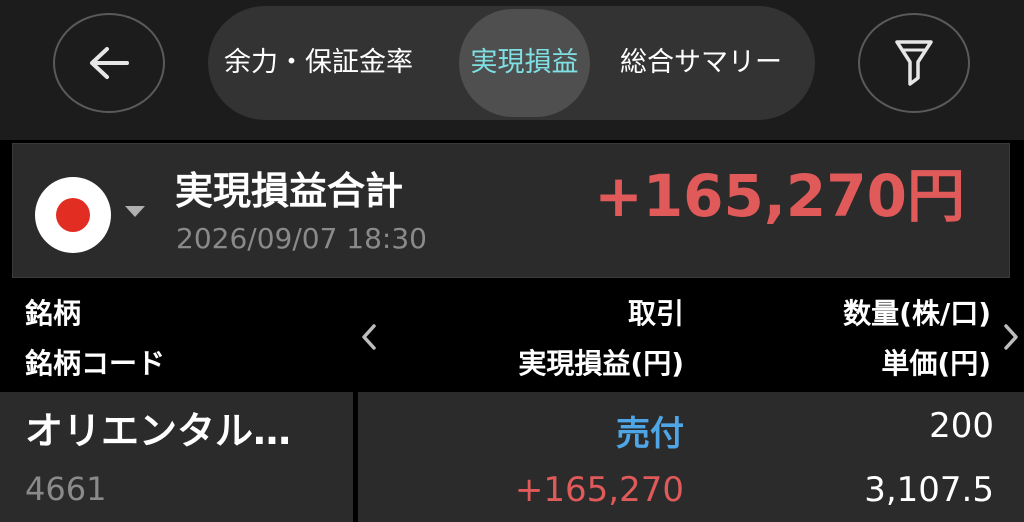 The height and width of the screenshot is (522, 1024). I want to click on summary-datetime: 2026/09/07 18:30, so click(301, 238).